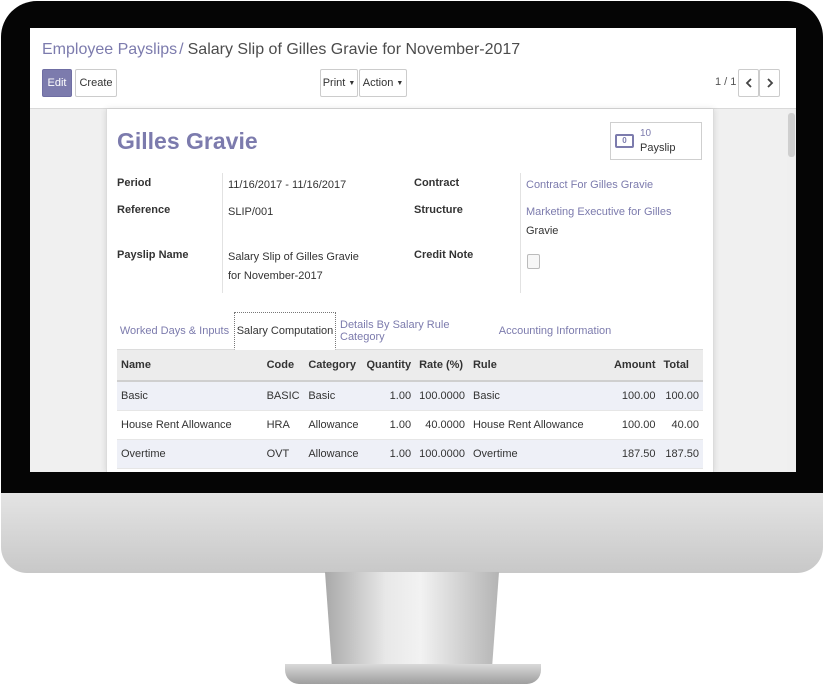 The height and width of the screenshot is (686, 824). What do you see at coordinates (681, 454) in the screenshot?
I see `cell-total: 187.50` at bounding box center [681, 454].